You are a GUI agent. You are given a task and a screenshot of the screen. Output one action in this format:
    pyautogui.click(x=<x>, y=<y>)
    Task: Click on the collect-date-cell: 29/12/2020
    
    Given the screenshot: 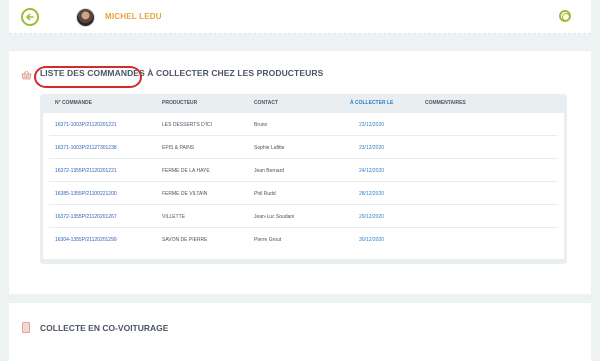 What is the action you would take?
    pyautogui.click(x=372, y=217)
    